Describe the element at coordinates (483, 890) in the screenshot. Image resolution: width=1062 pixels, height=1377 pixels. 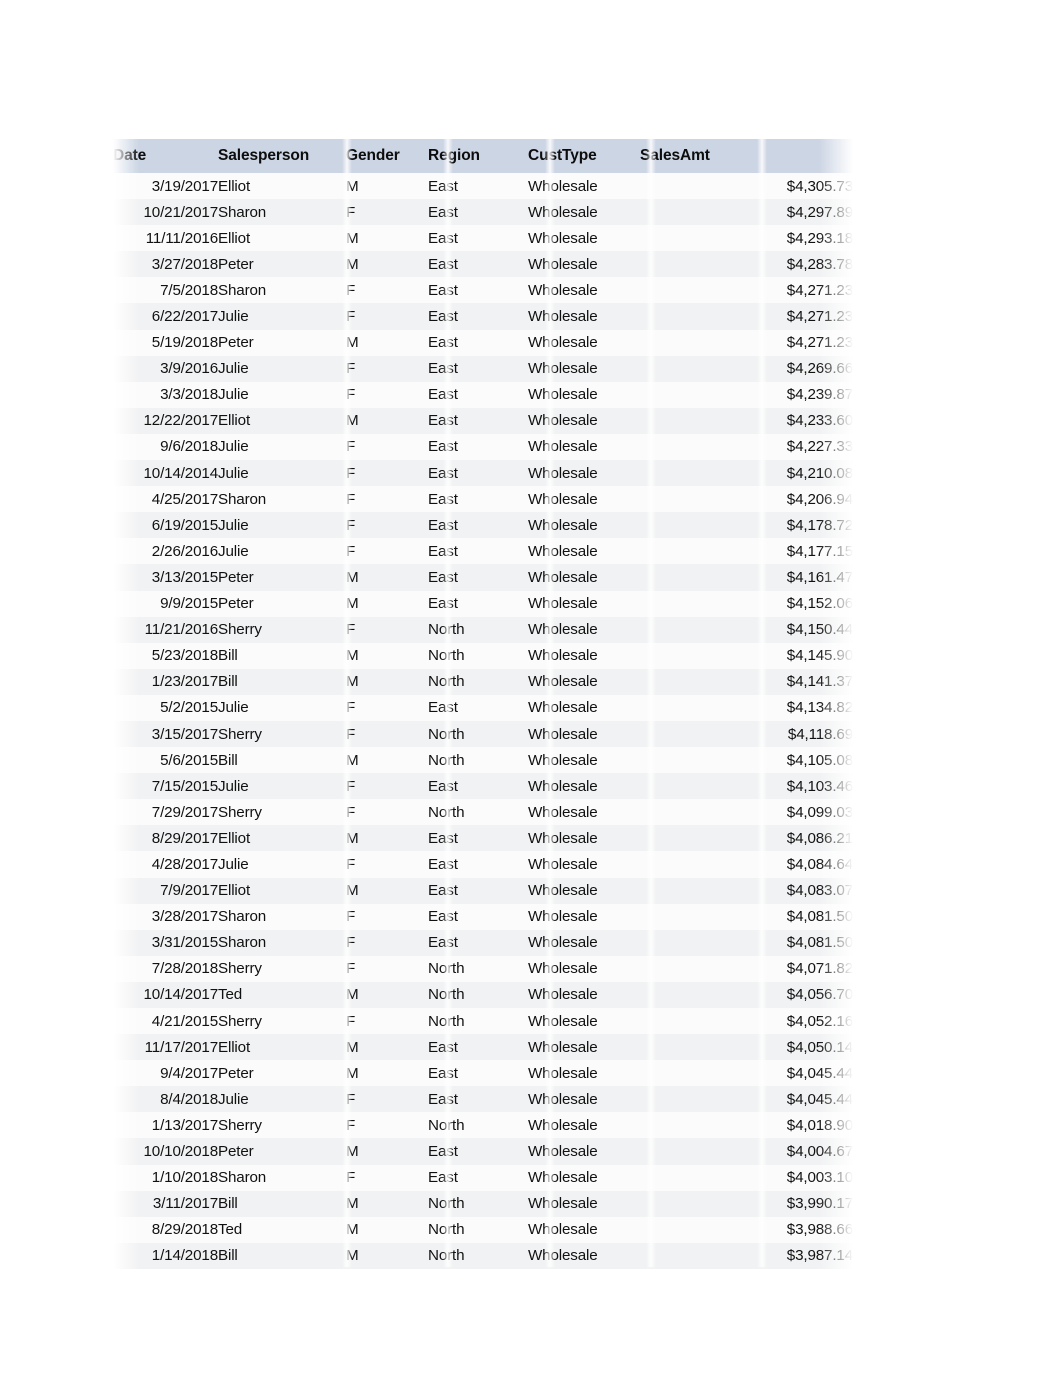
I see `table-row: 7/9/2017 Elliot M East Wholesale $4,083.07` at that location.